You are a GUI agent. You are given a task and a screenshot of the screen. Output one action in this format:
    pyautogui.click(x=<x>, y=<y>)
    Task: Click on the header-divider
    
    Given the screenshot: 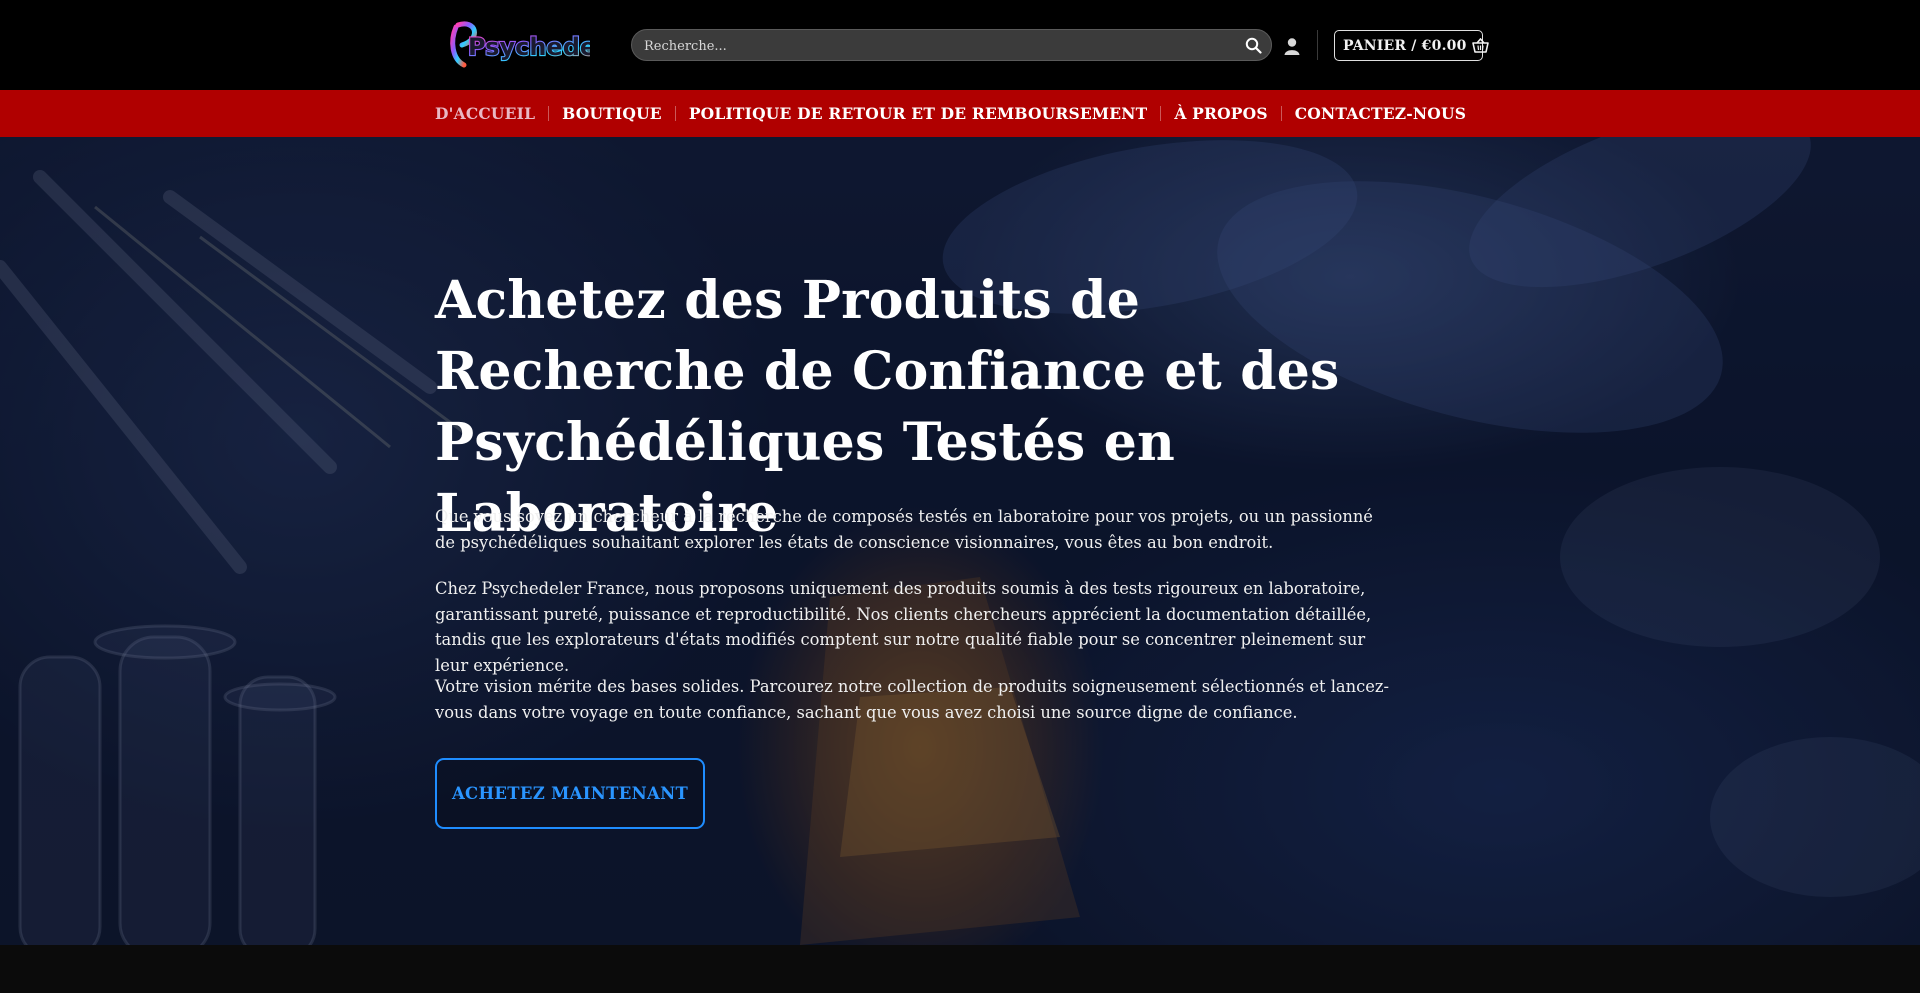 What is the action you would take?
    pyautogui.click(x=1317, y=45)
    